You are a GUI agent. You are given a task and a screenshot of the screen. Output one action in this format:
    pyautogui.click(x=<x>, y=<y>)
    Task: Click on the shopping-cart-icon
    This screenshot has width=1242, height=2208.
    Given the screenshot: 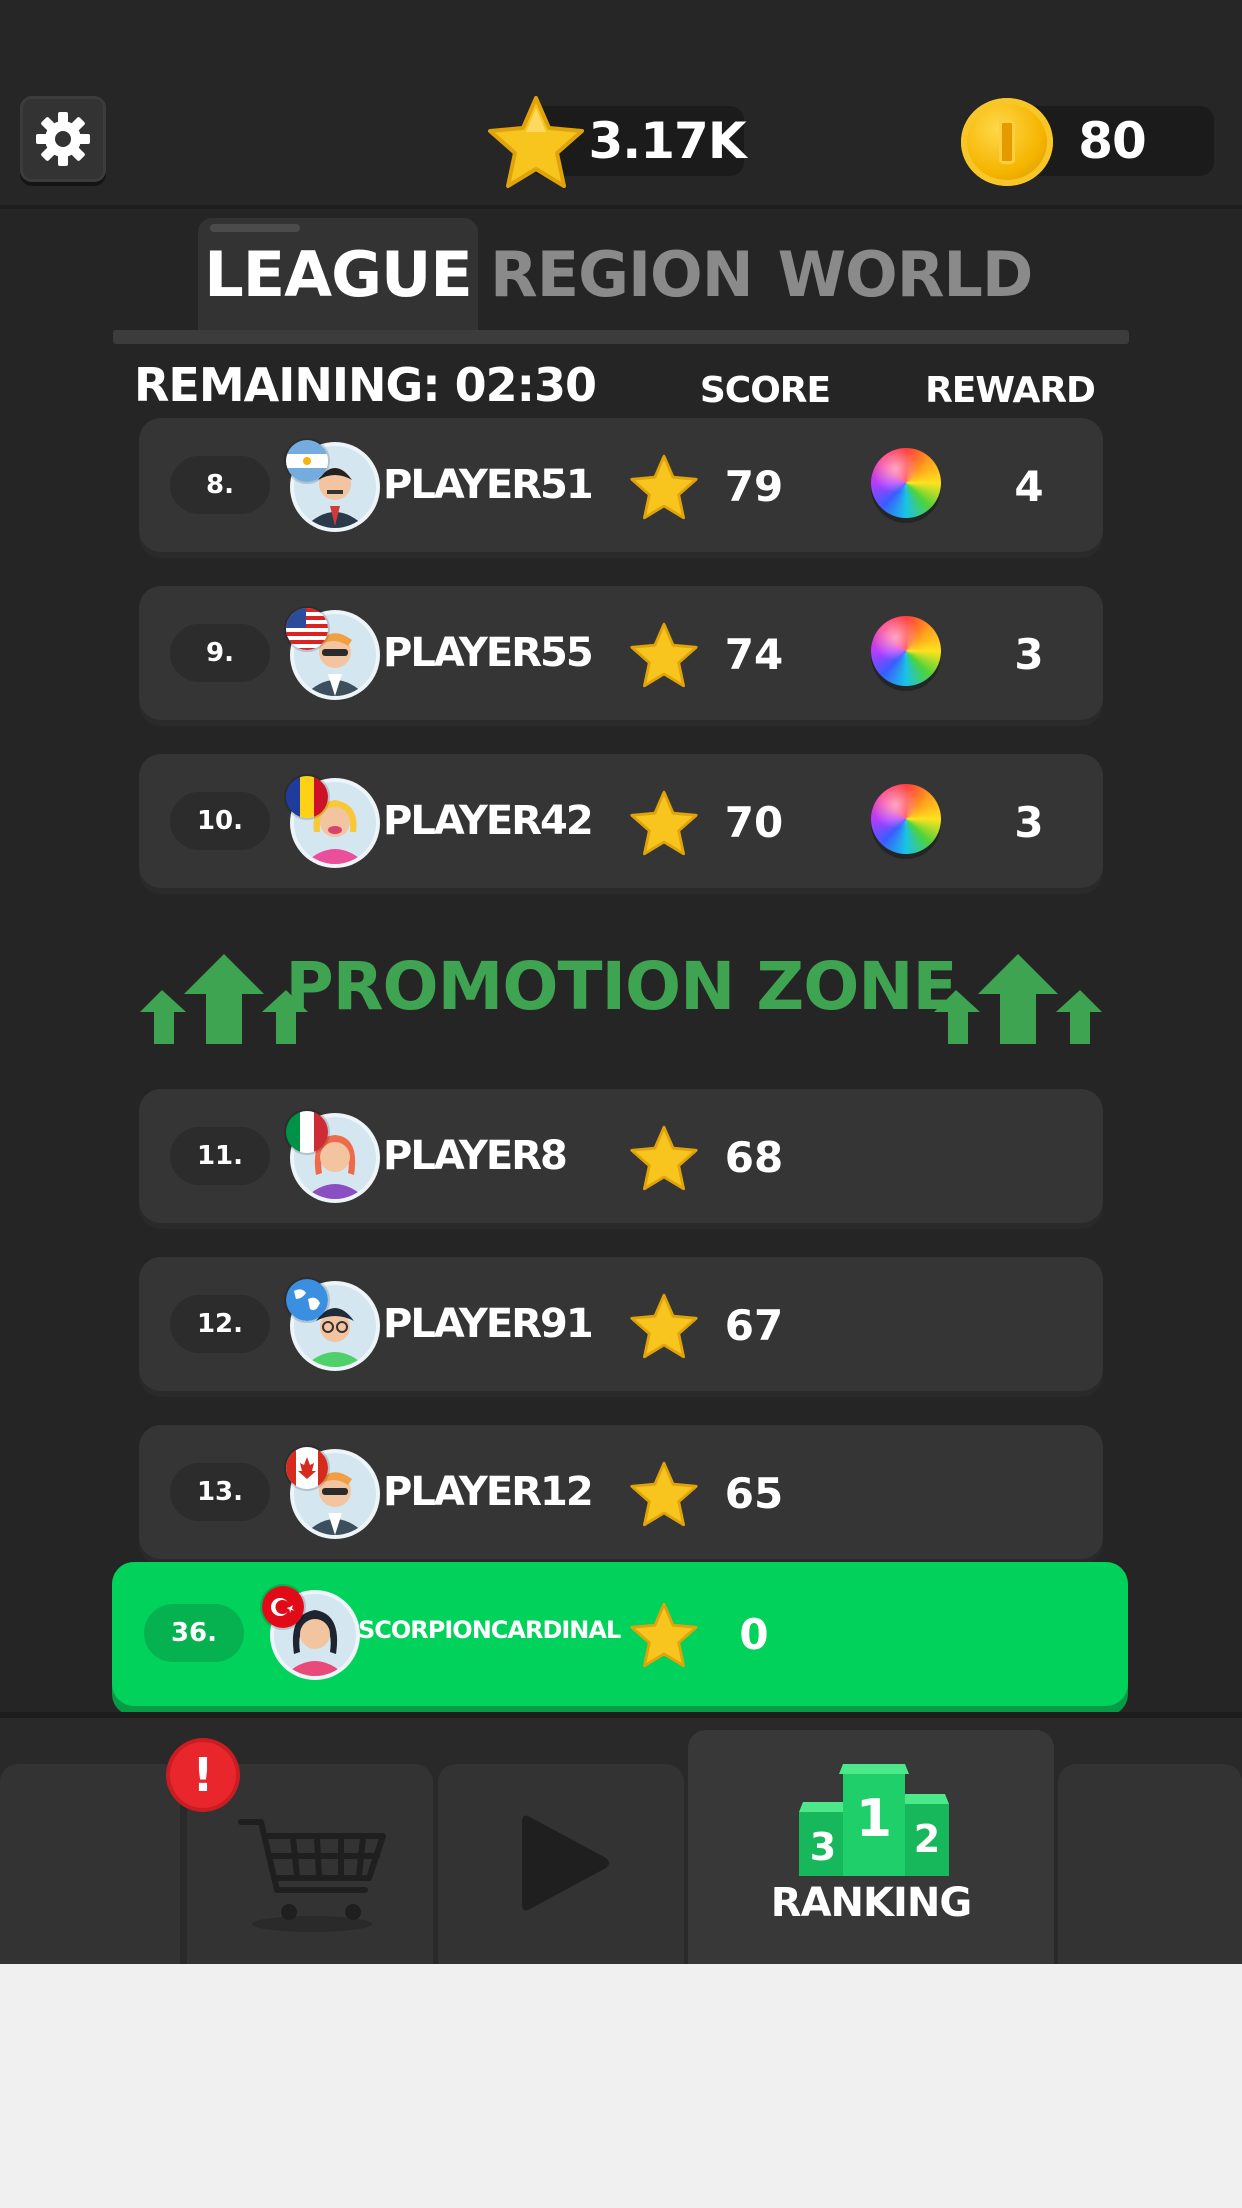 What is the action you would take?
    pyautogui.click(x=312, y=1875)
    